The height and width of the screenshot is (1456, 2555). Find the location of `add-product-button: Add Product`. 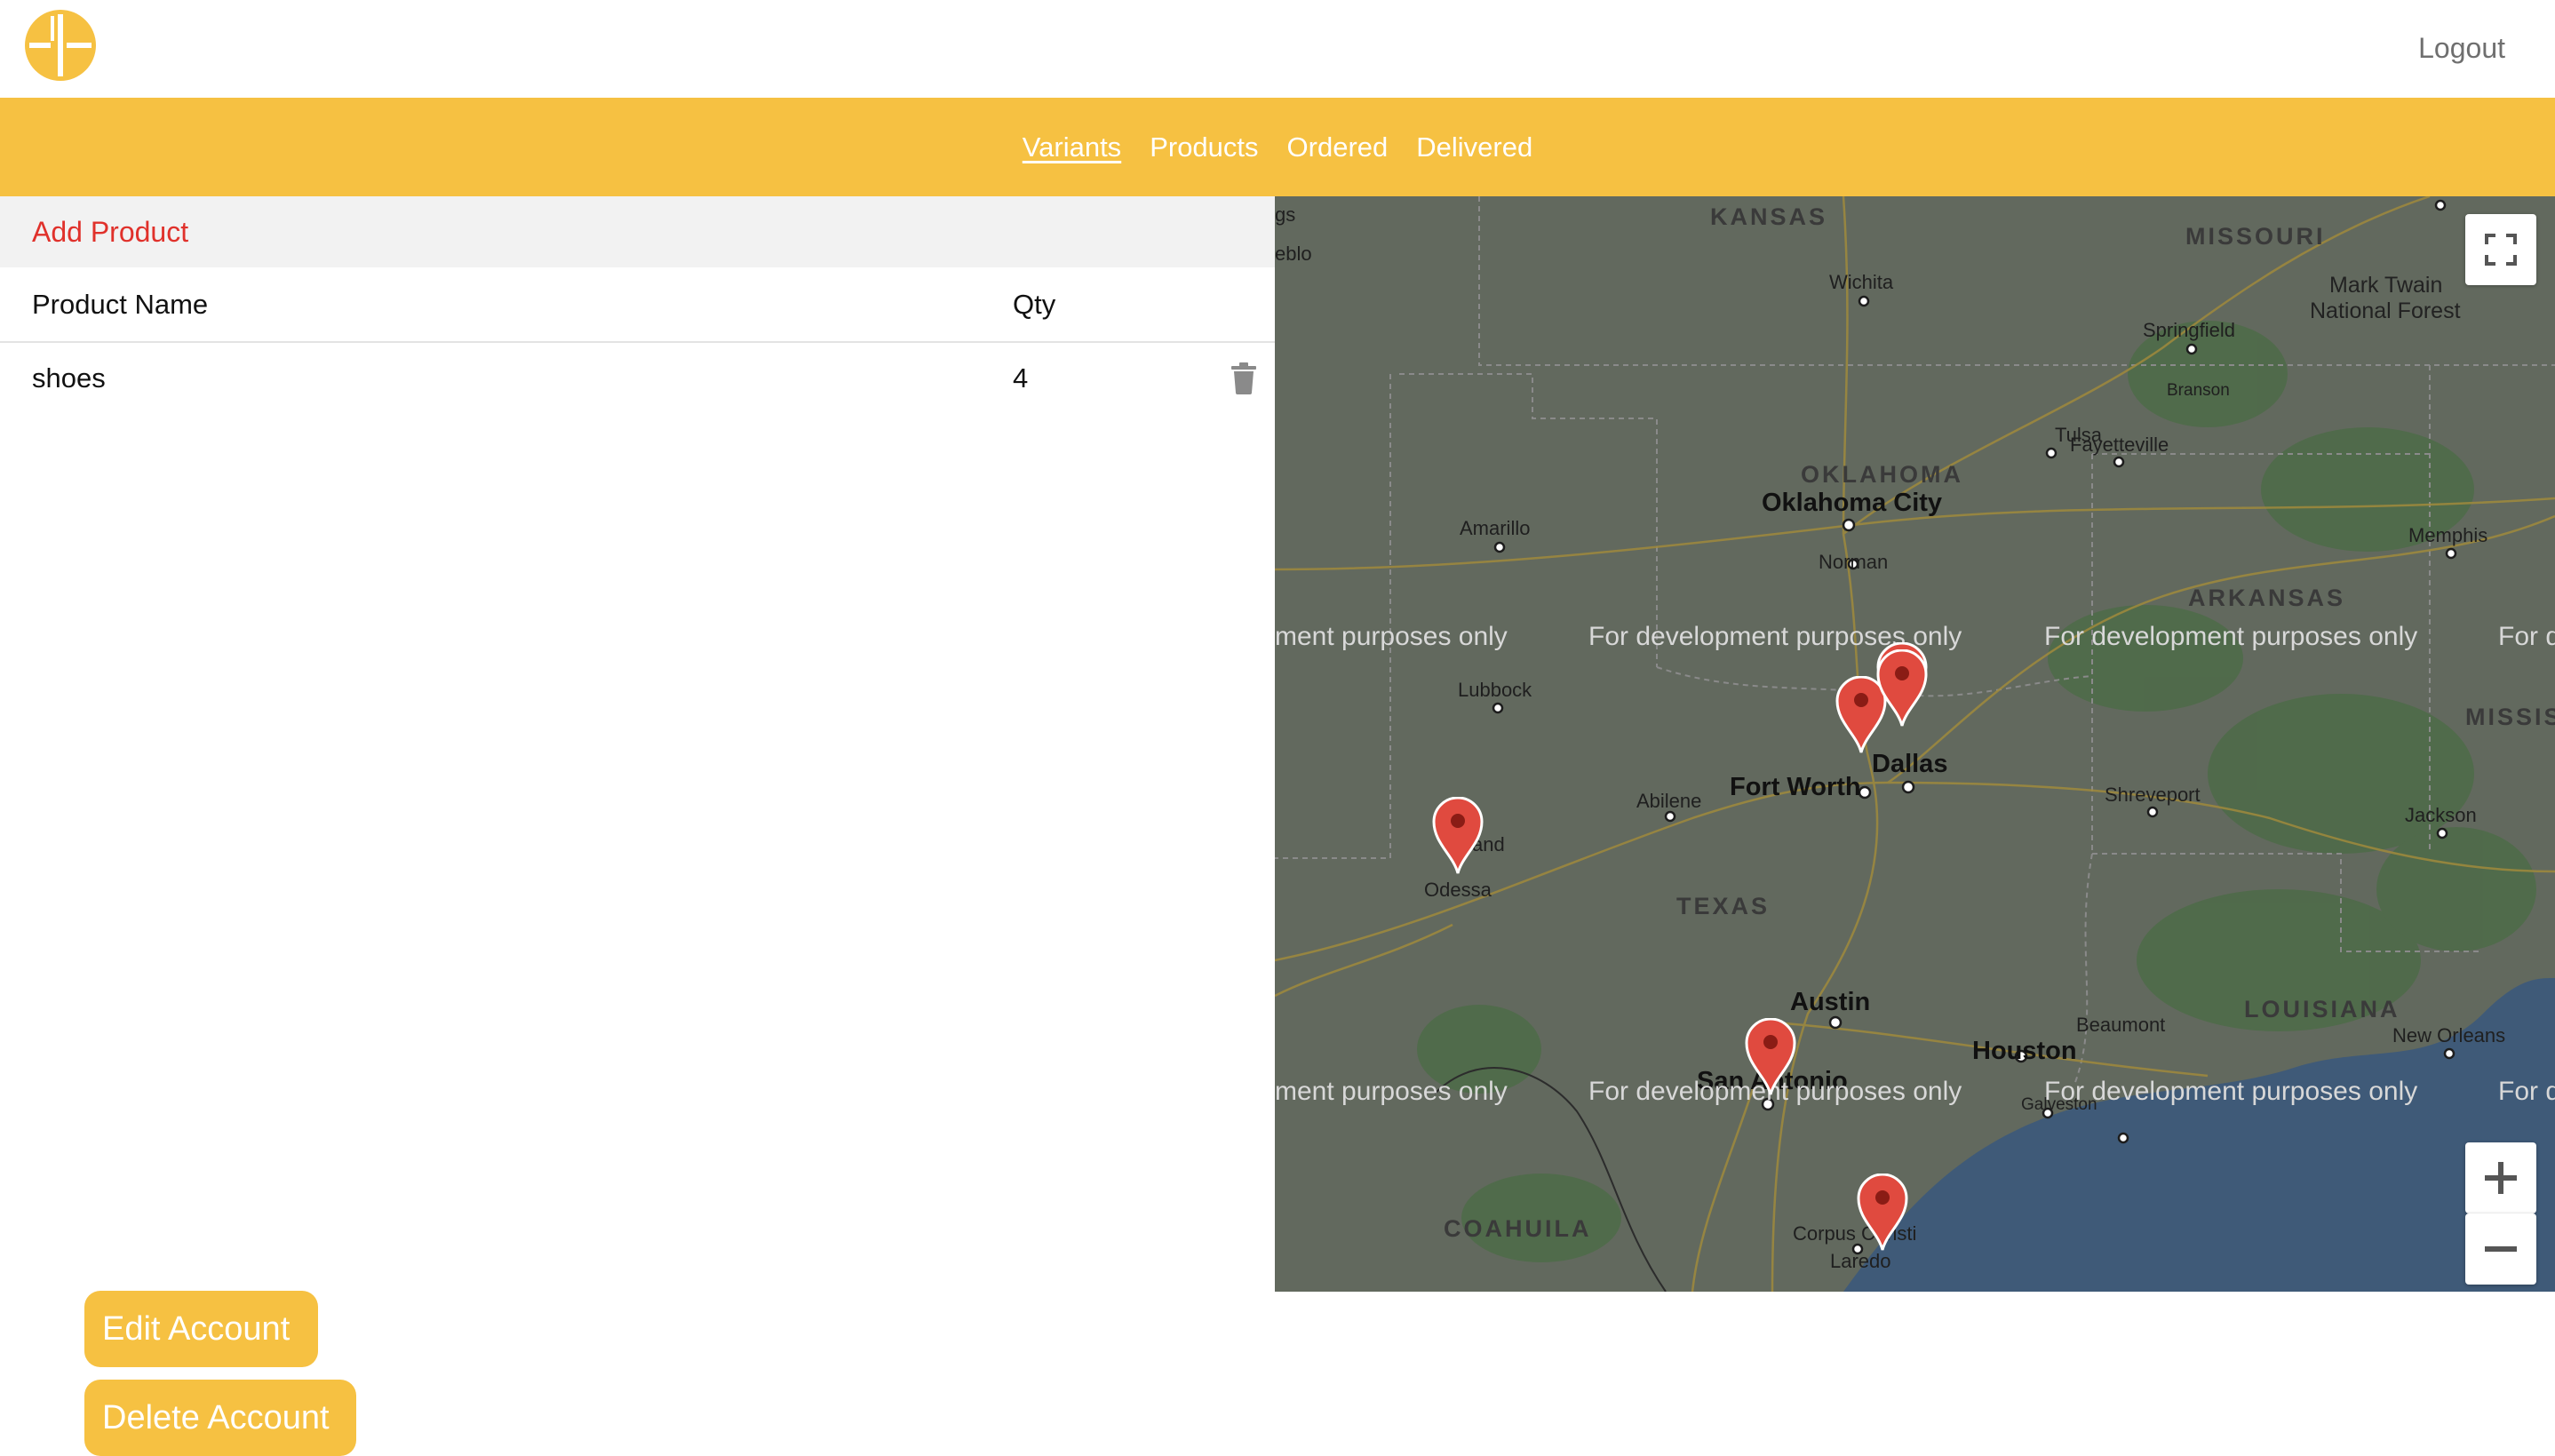

add-product-button: Add Product is located at coordinates (637, 232).